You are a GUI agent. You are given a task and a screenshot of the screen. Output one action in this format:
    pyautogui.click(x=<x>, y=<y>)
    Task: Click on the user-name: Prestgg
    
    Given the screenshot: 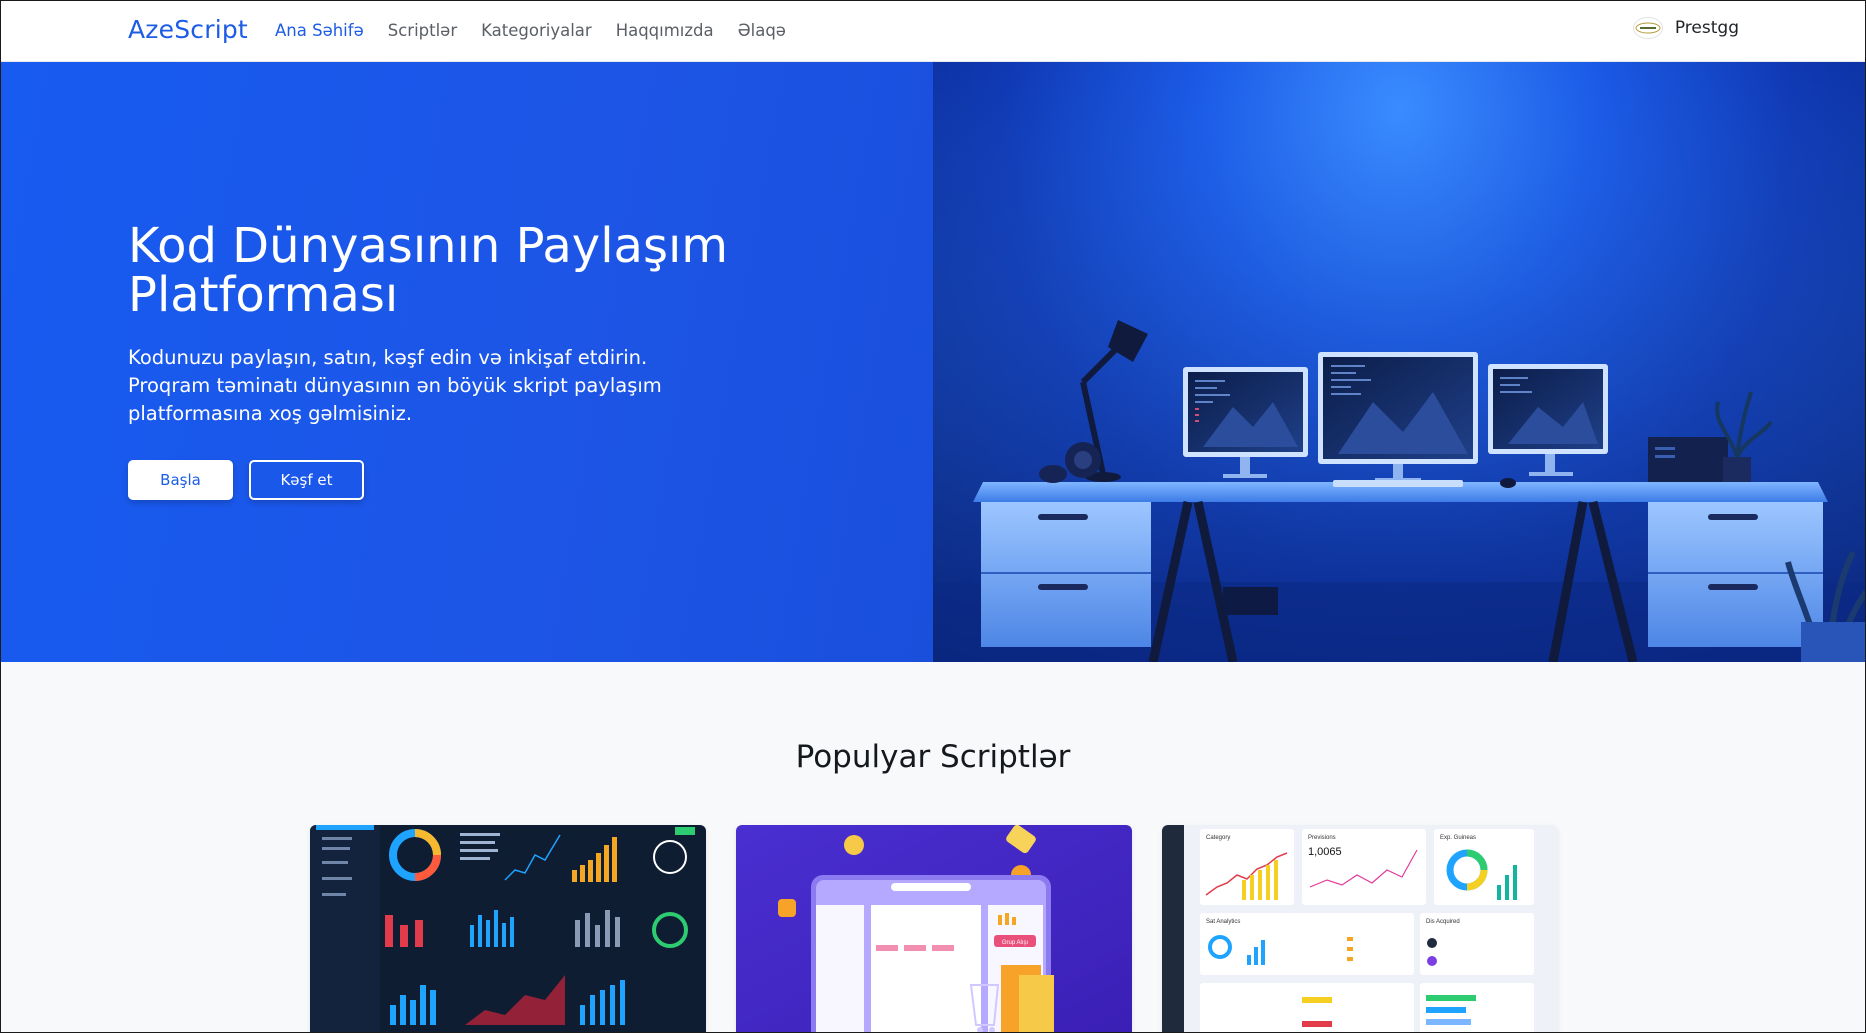 What is the action you would take?
    pyautogui.click(x=1706, y=28)
    